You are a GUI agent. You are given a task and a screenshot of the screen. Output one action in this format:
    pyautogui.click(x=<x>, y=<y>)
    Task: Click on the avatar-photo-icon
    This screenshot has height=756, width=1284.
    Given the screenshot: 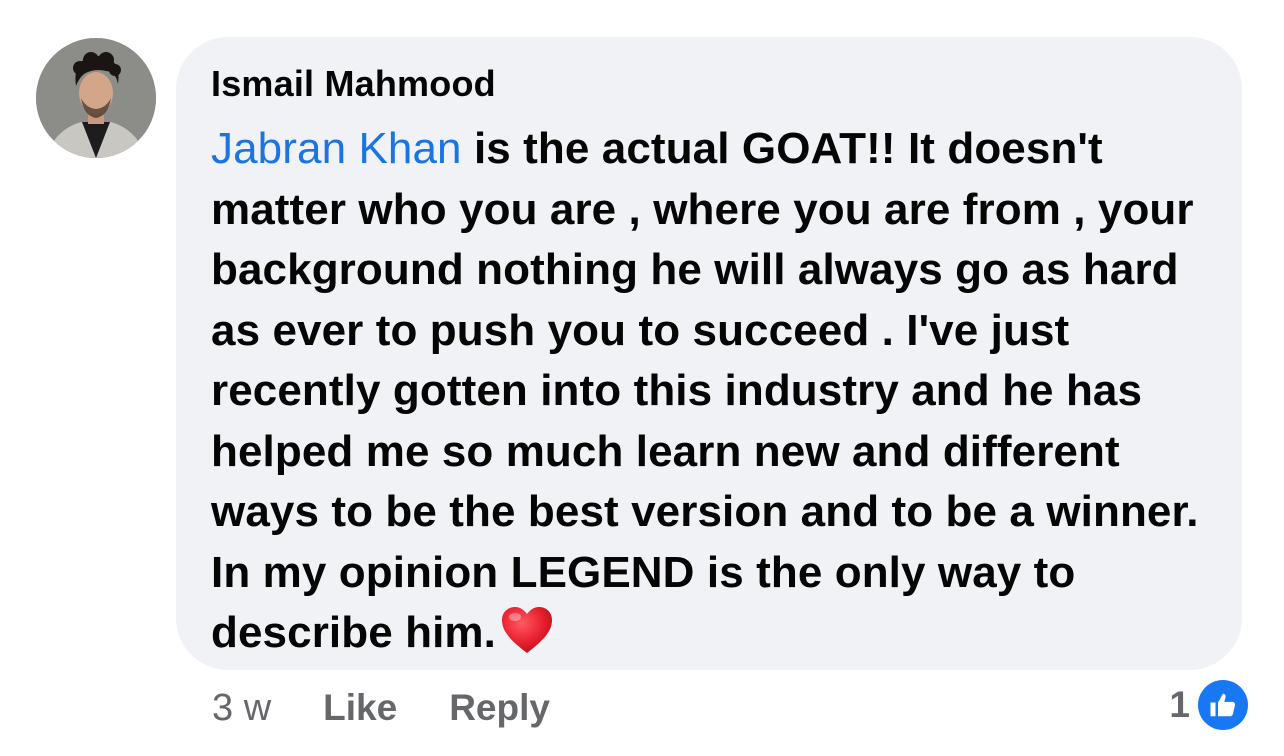 What is the action you would take?
    pyautogui.click(x=96, y=98)
    